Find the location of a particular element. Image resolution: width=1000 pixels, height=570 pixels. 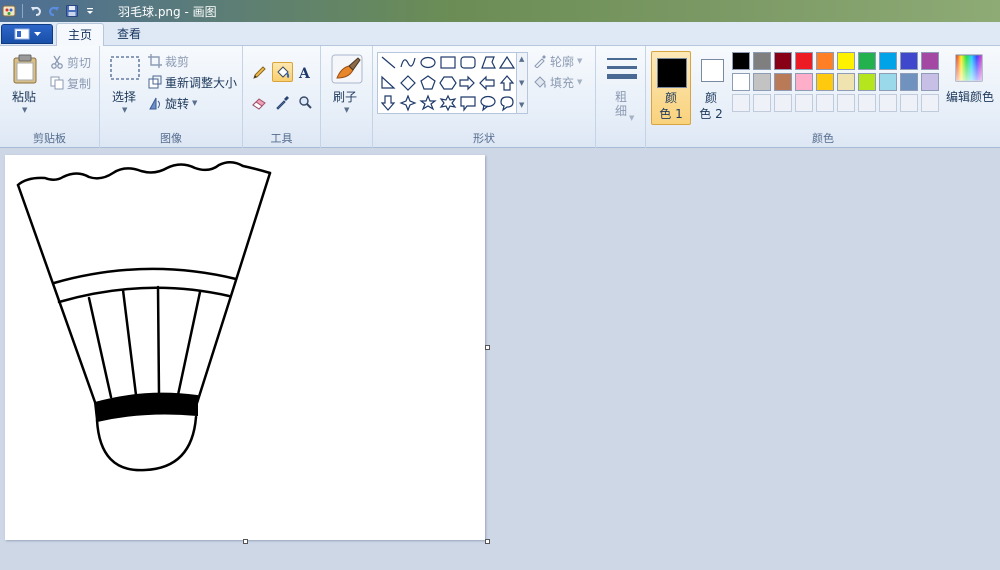

outline-label: 轮廓 is located at coordinates (562, 61).